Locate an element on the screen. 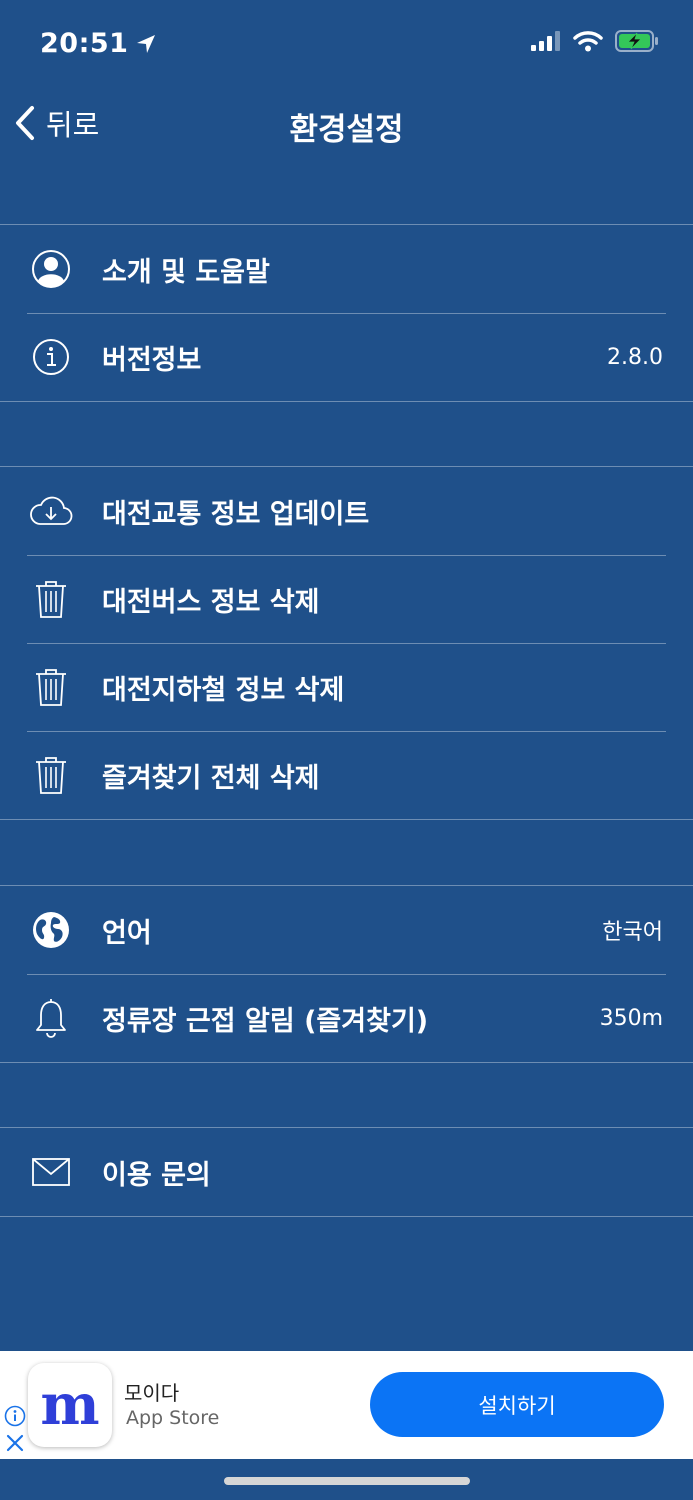  ad-app-logo: m is located at coordinates (70, 1405).